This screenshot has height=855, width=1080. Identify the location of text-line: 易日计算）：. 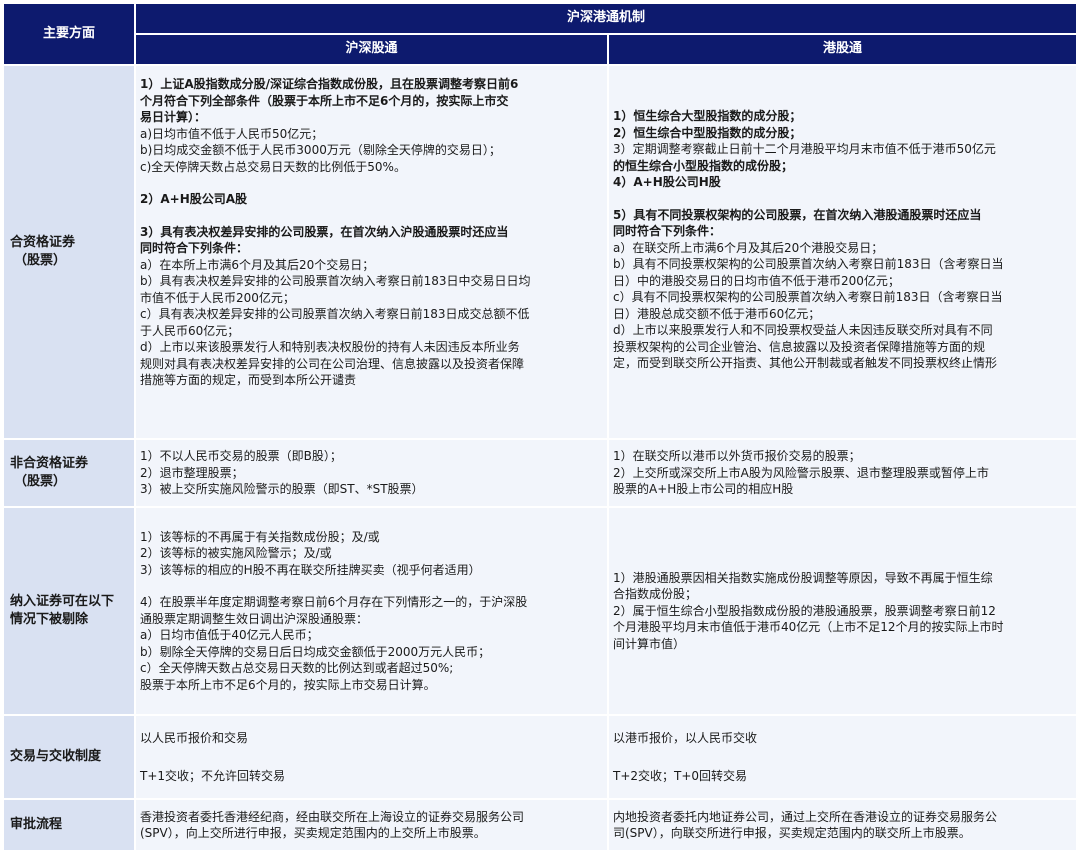
(173, 117).